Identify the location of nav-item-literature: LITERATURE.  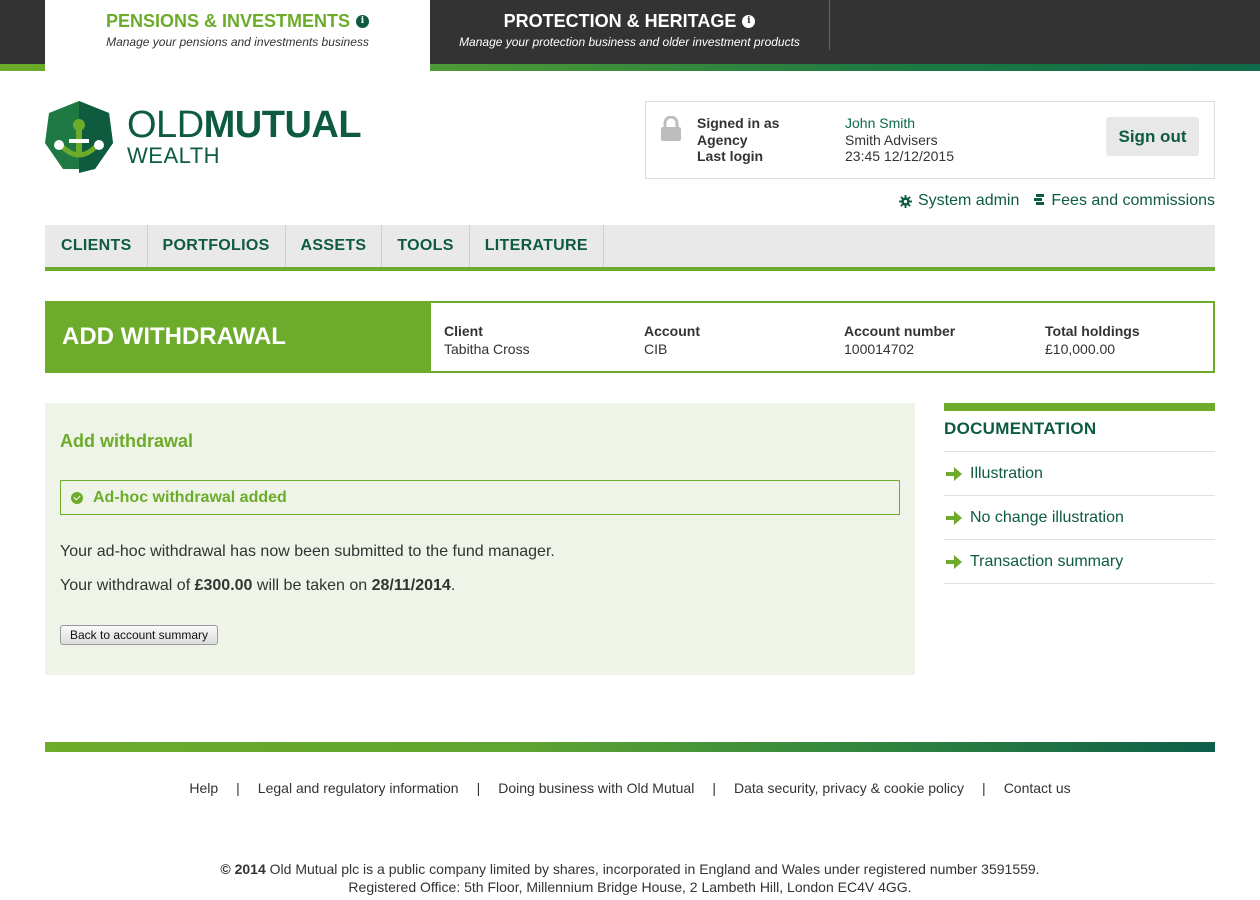
(537, 246).